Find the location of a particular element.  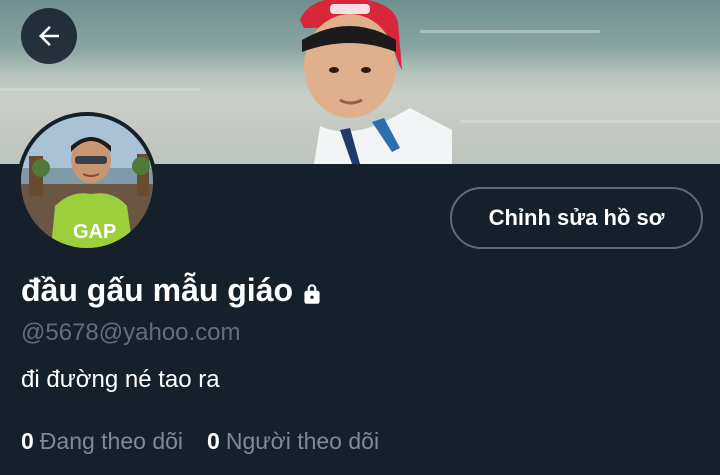

avatar-photo: GAP is located at coordinates (87, 182).